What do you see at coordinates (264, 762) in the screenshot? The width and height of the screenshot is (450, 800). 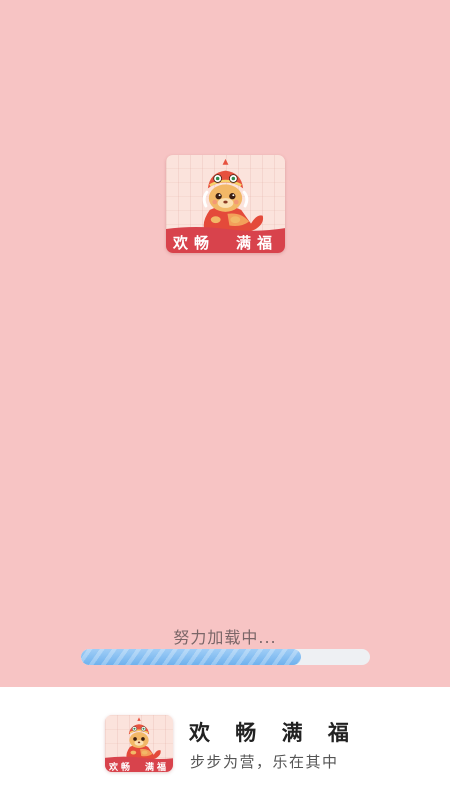 I see `app-slogan: 步步为营，乐在其中` at bounding box center [264, 762].